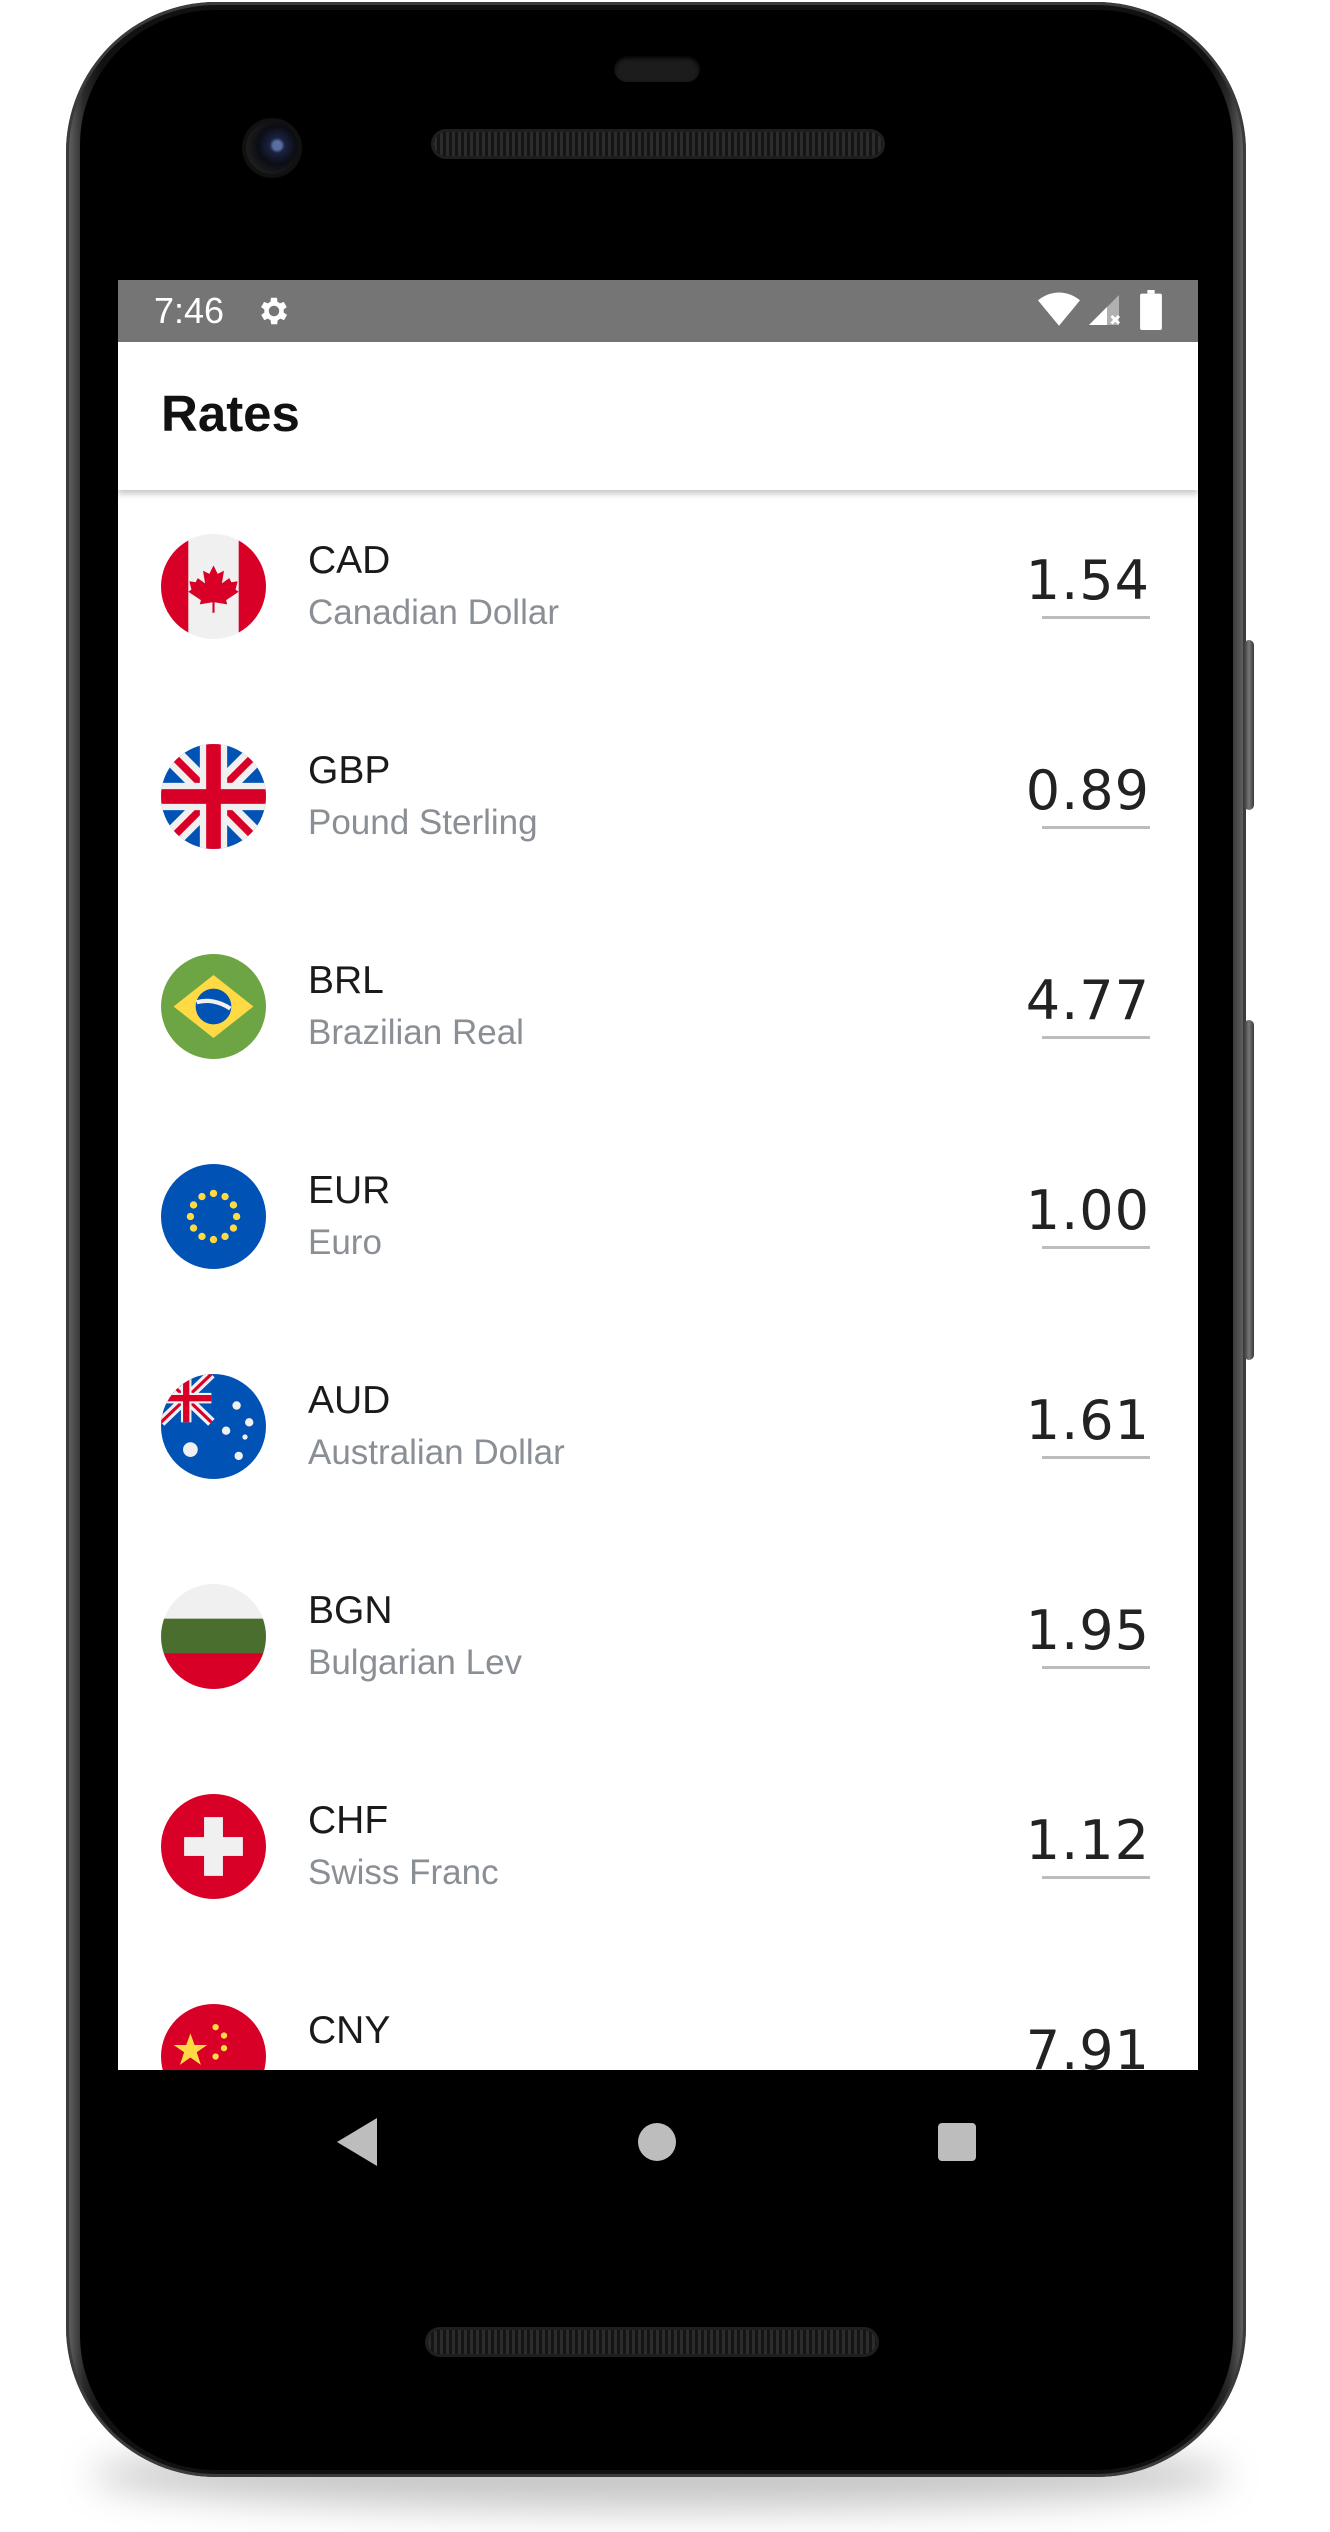  What do you see at coordinates (274, 311) in the screenshot?
I see `gear-icon` at bounding box center [274, 311].